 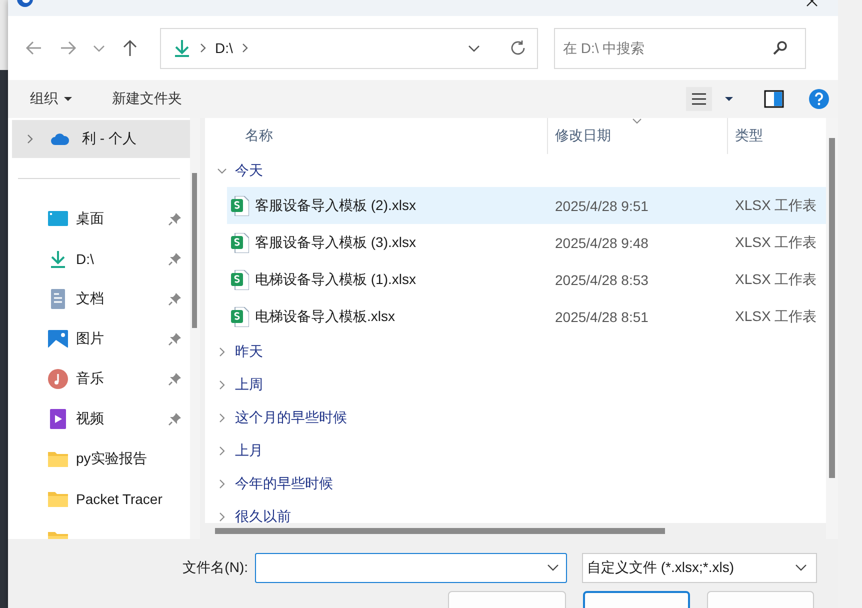 What do you see at coordinates (249, 351) in the screenshot?
I see `group-label: 昨天` at bounding box center [249, 351].